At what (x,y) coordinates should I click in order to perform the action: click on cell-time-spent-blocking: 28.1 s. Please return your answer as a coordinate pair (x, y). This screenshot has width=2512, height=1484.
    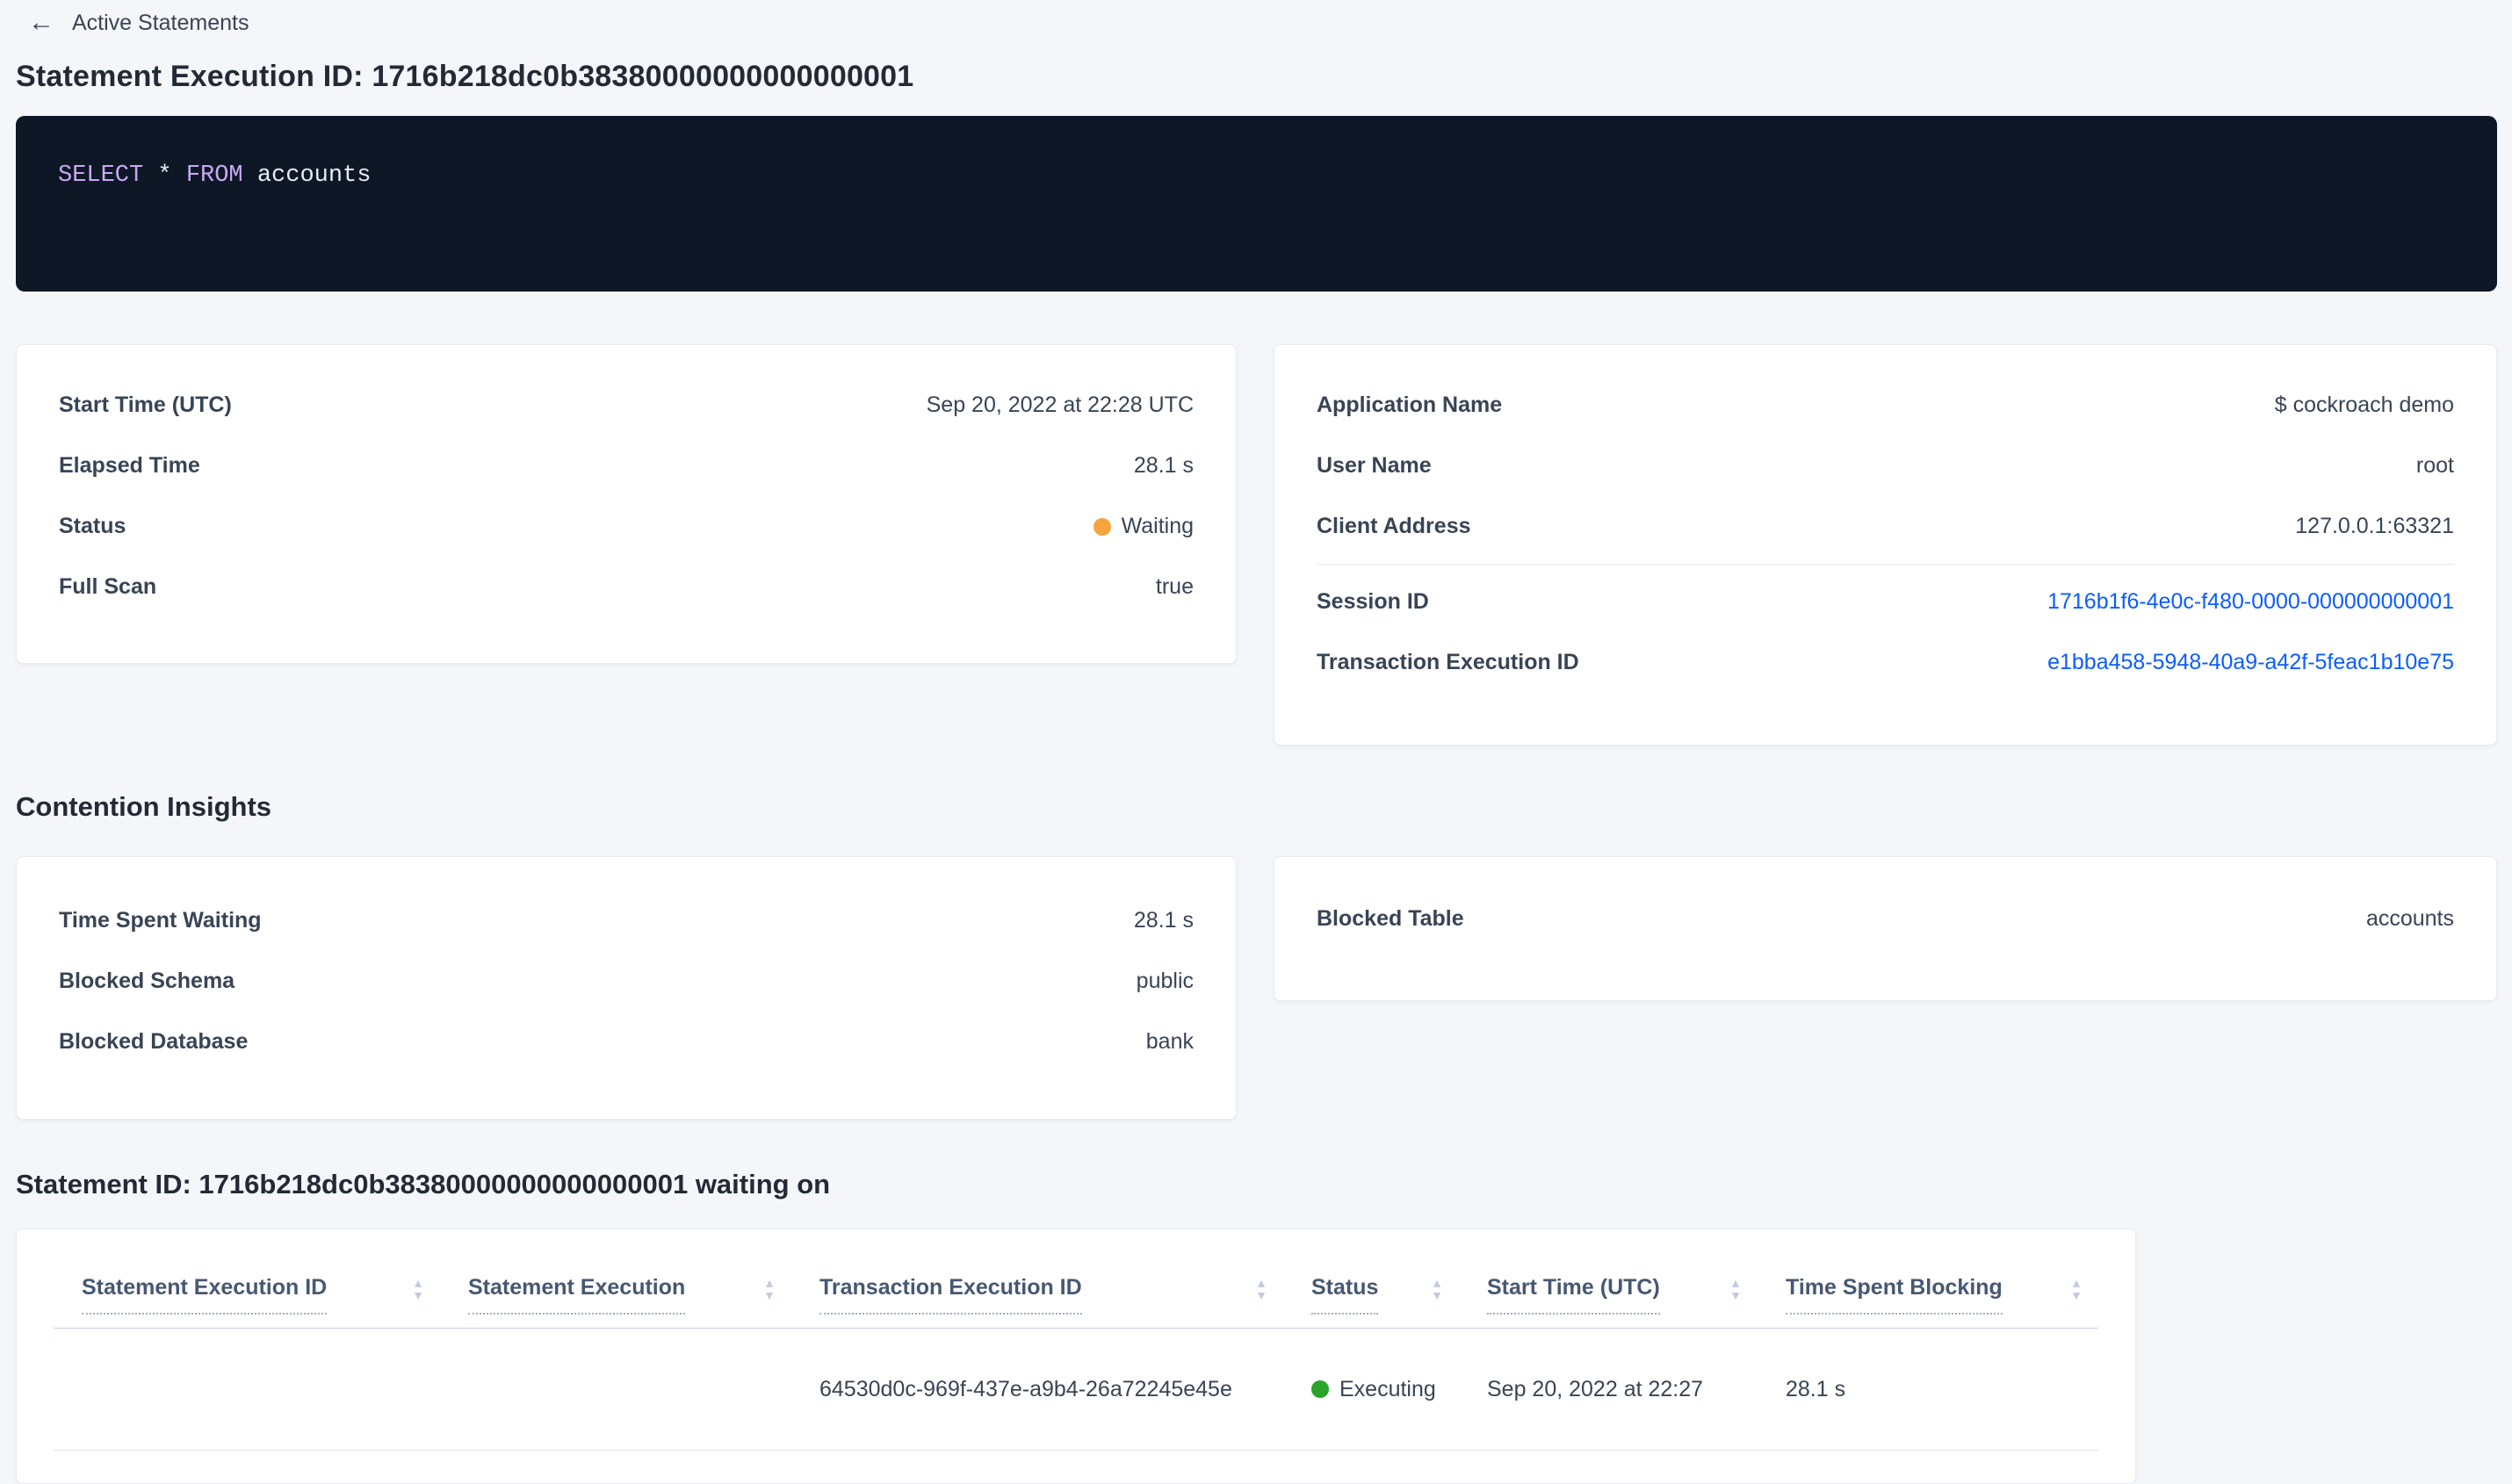
    Looking at the image, I should click on (1816, 1388).